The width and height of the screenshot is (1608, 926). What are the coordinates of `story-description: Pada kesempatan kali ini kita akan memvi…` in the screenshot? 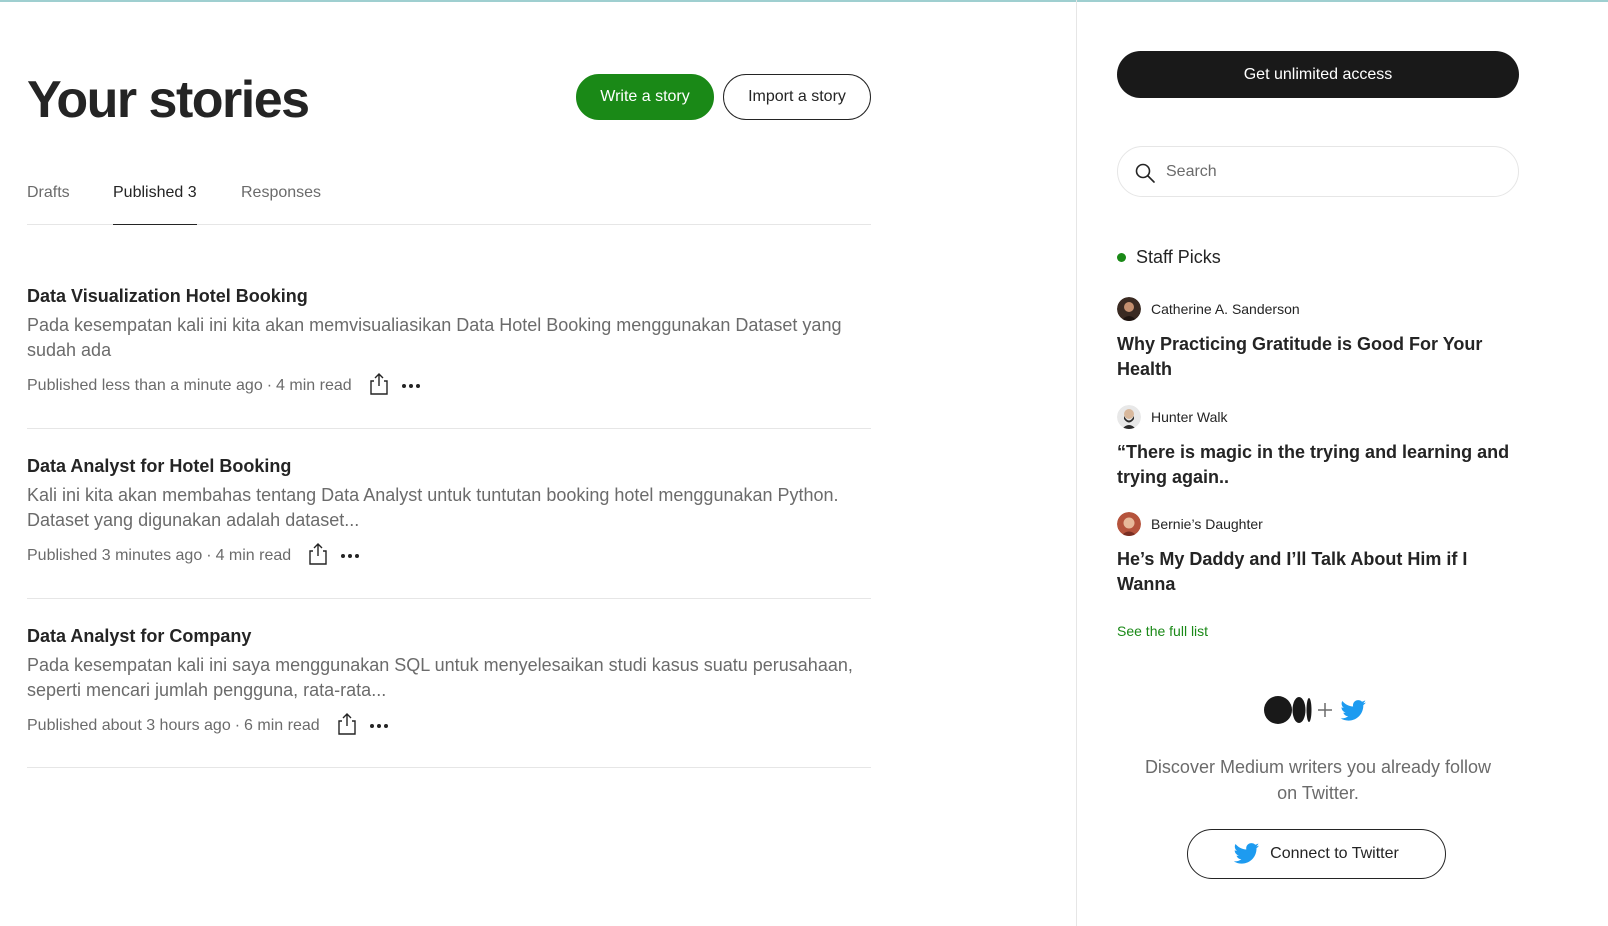 It's located at (447, 338).